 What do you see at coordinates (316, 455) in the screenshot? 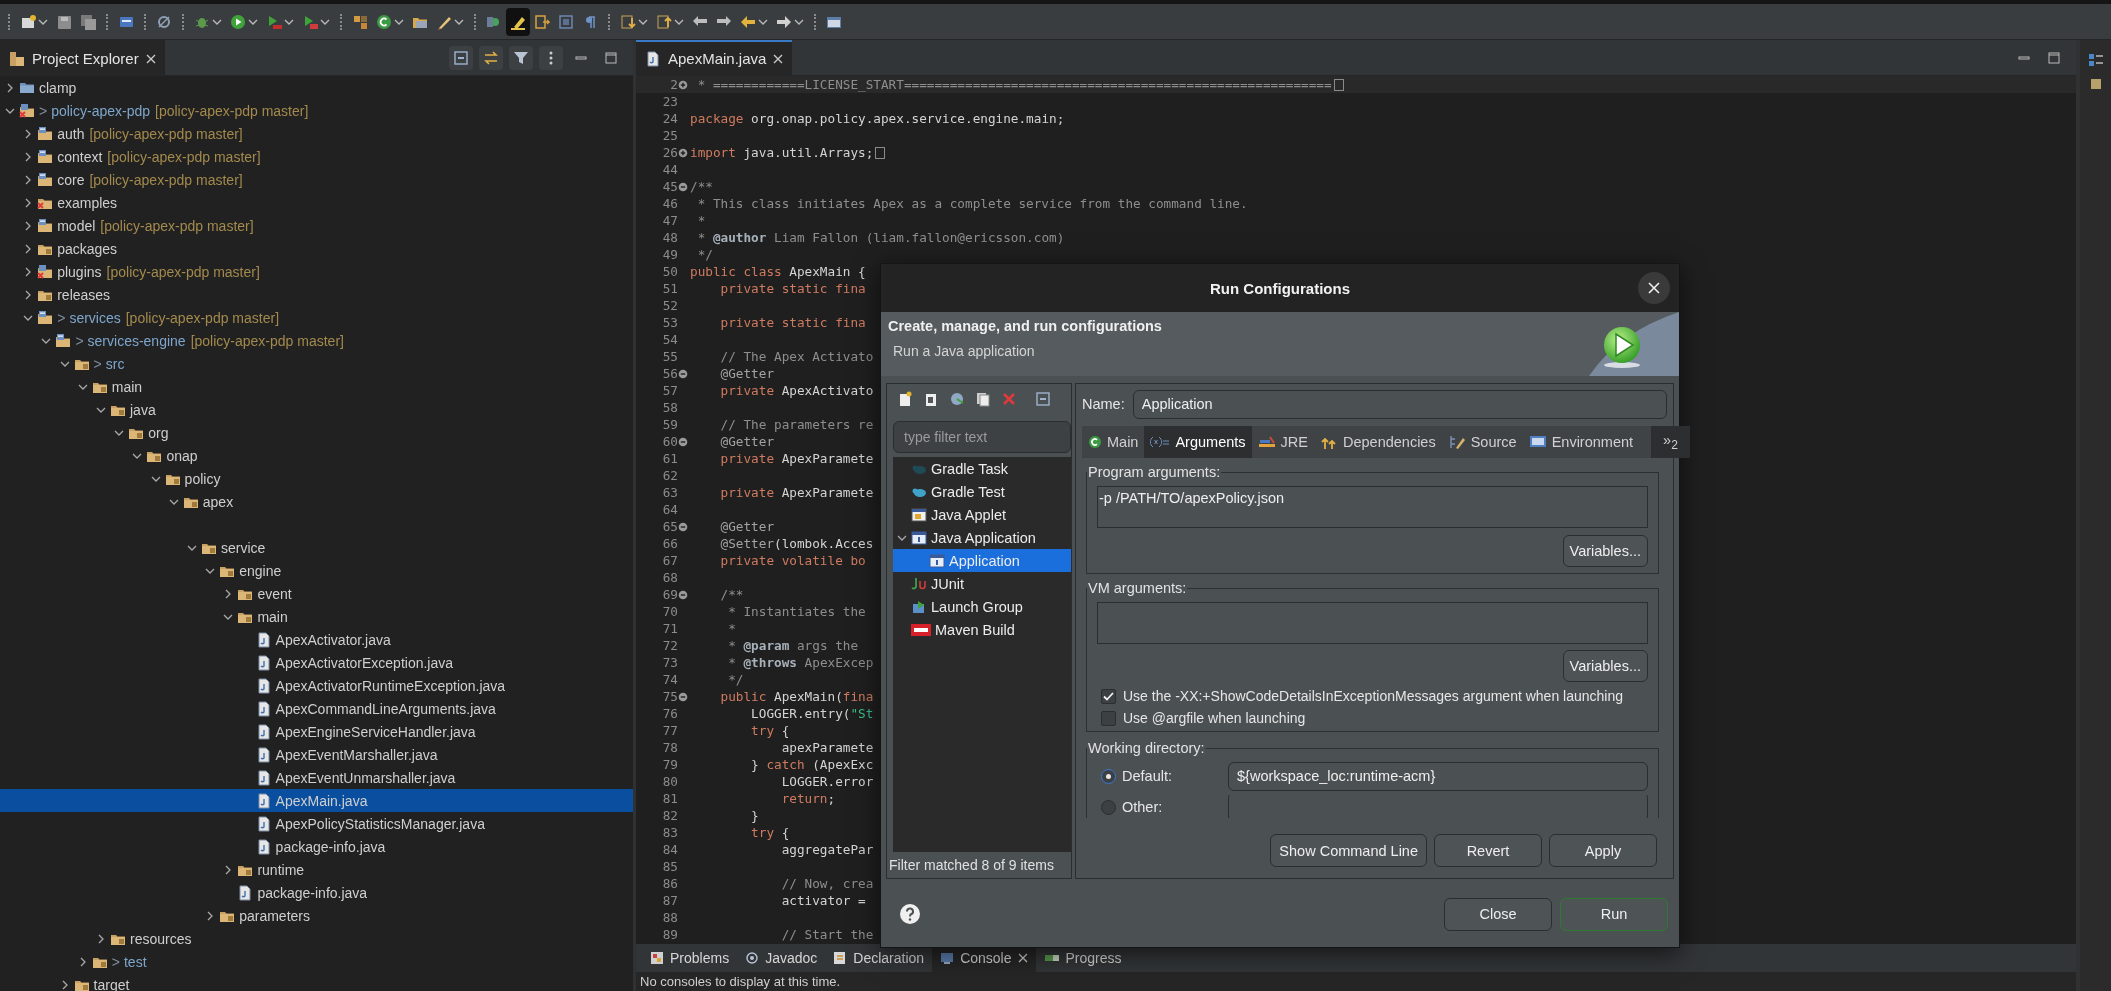
I see `tree-item: onap` at bounding box center [316, 455].